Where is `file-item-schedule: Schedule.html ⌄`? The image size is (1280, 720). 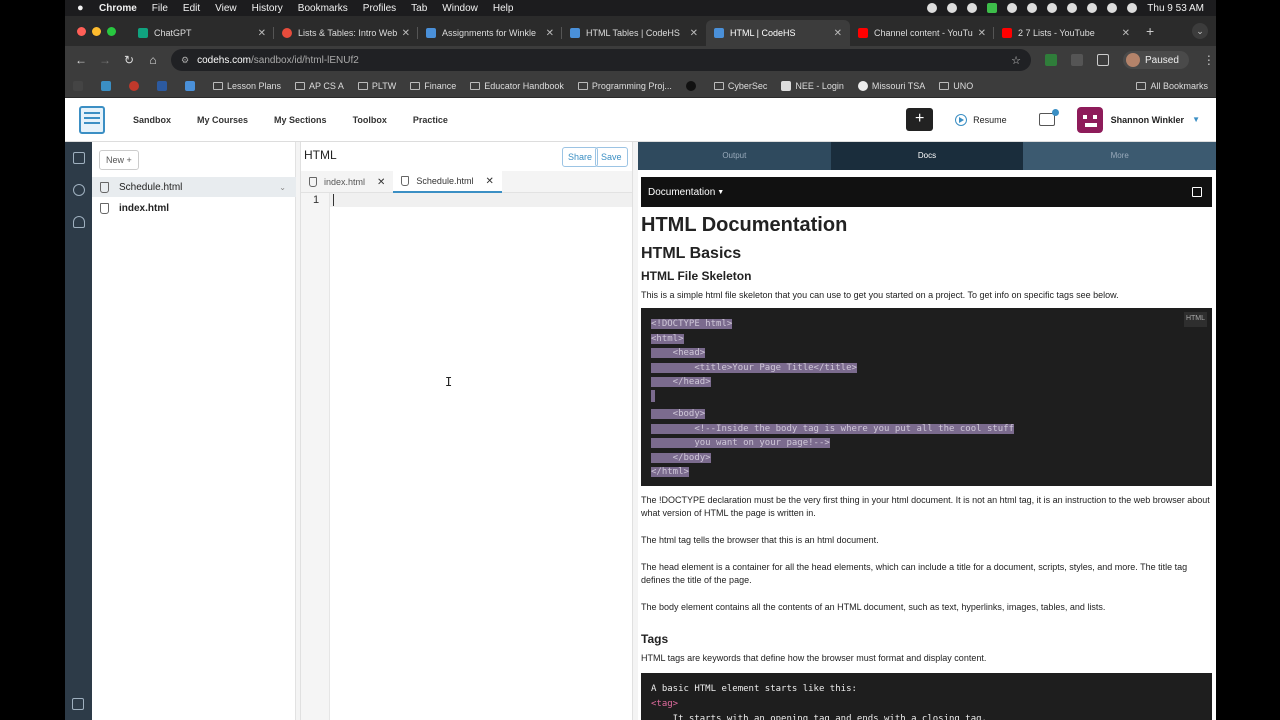 file-item-schedule: Schedule.html ⌄ is located at coordinates (194, 187).